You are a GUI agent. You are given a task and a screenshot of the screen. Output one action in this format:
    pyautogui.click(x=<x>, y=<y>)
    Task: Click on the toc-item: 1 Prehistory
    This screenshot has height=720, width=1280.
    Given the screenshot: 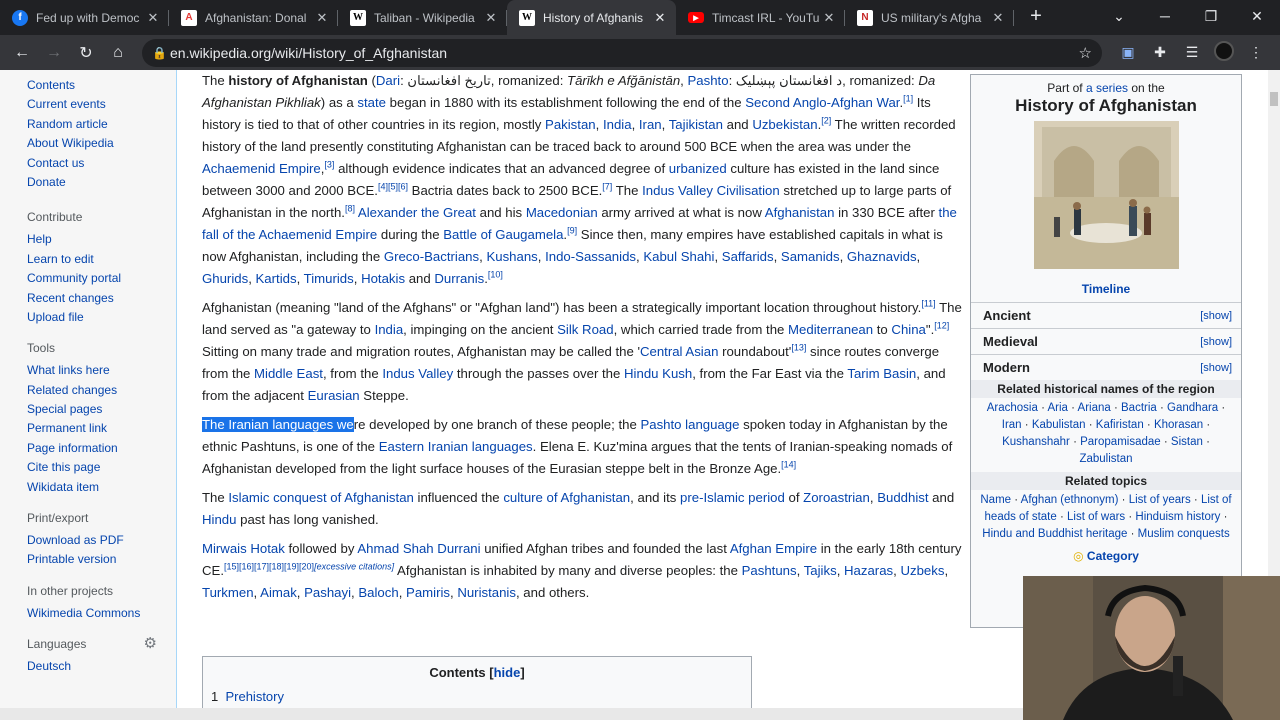 What is the action you would take?
    pyautogui.click(x=481, y=696)
    